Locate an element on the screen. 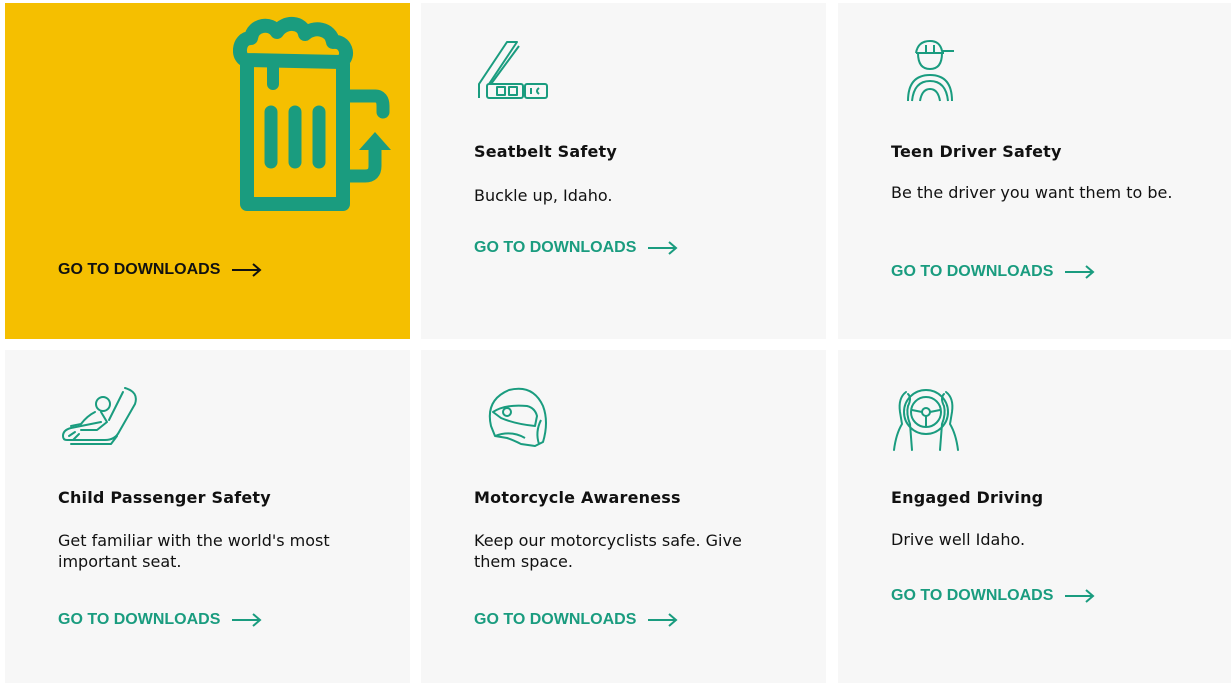 This screenshot has width=1231, height=683. card-title: Engaged Driving is located at coordinates (967, 497).